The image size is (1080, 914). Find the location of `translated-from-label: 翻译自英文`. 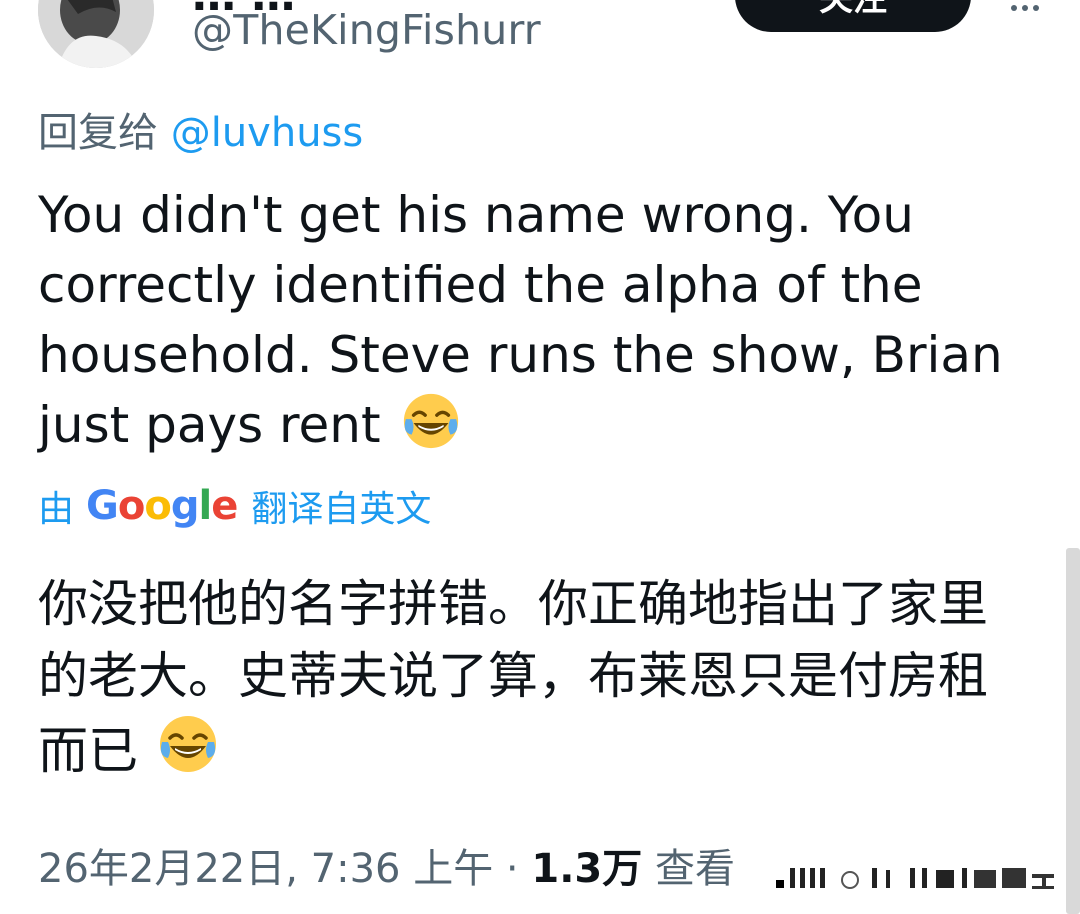

translated-from-label: 翻译自英文 is located at coordinates (341, 509).